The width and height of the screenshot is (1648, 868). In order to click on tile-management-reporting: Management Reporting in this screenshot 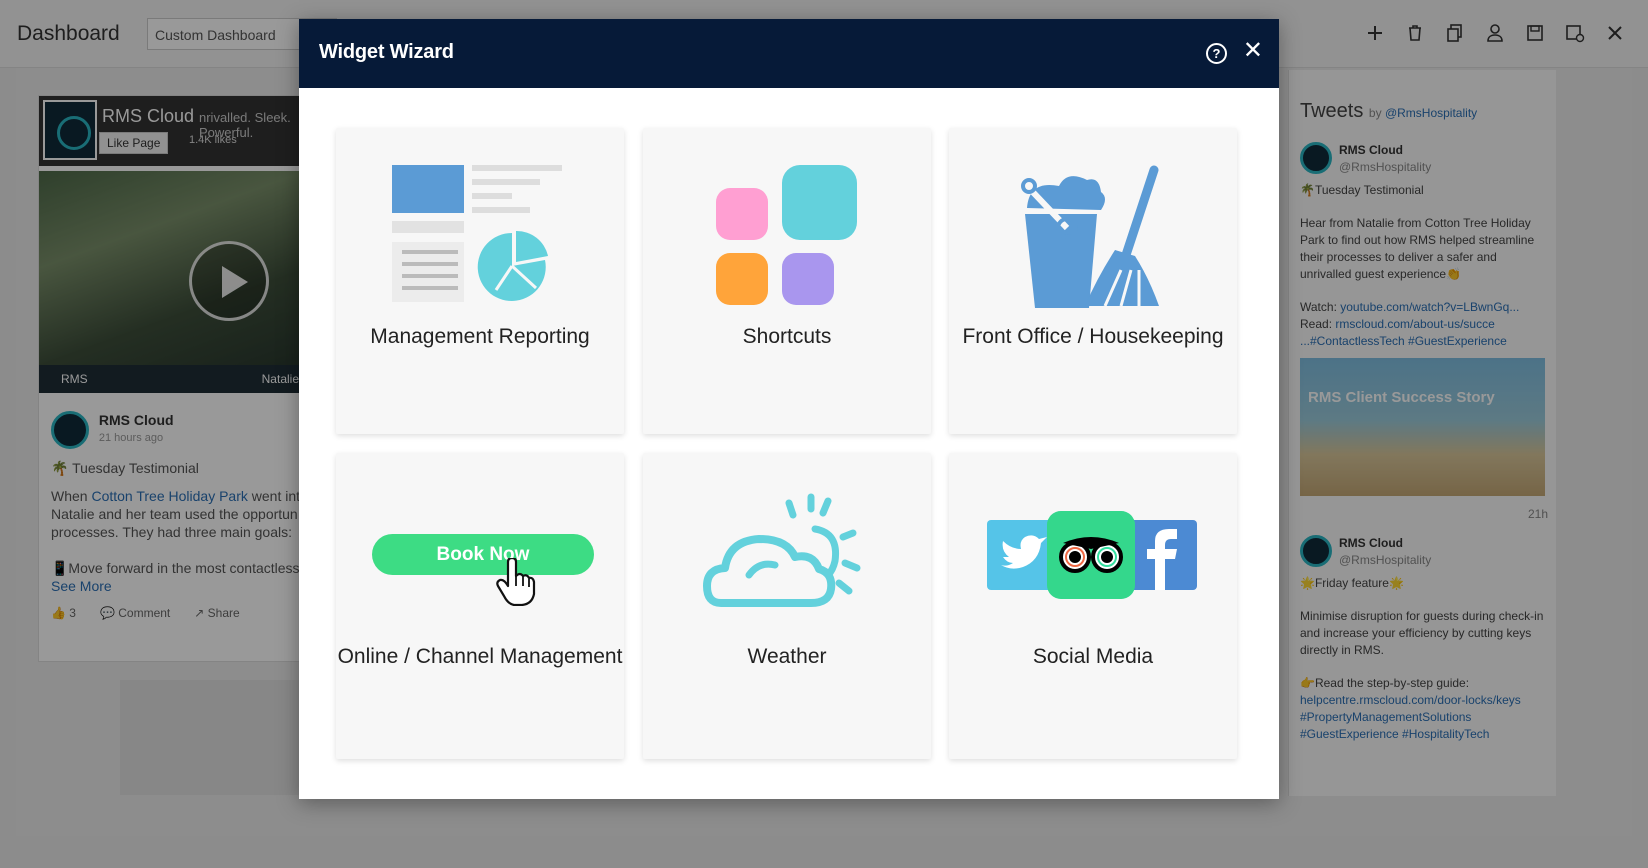, I will do `click(480, 281)`.